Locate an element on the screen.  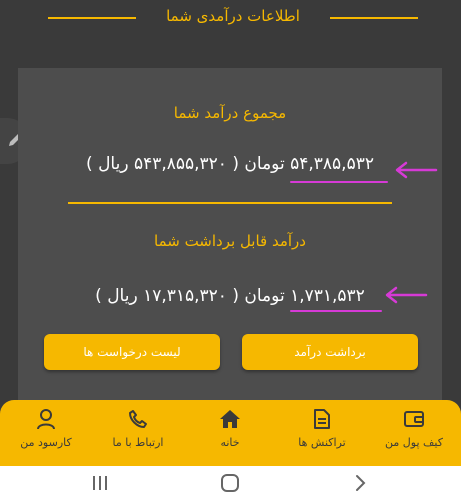
total-income-toman: ۵۴,۳۸۵,۵۳۲ is located at coordinates (332, 164).